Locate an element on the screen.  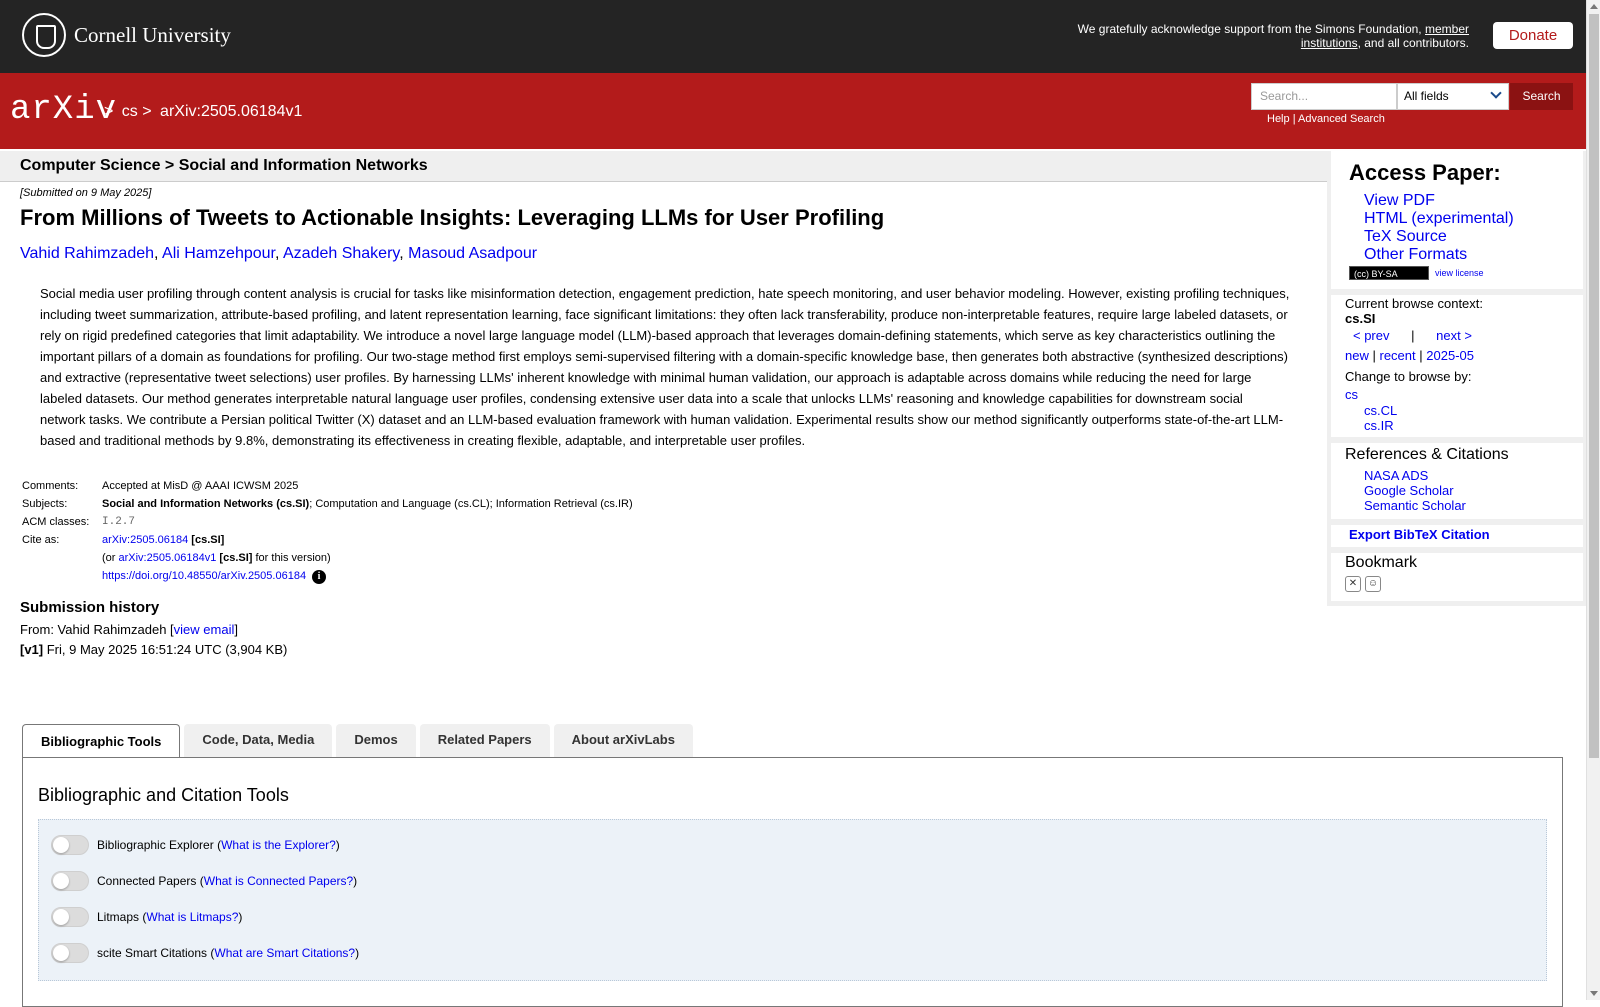
info-icon: i is located at coordinates (319, 577).